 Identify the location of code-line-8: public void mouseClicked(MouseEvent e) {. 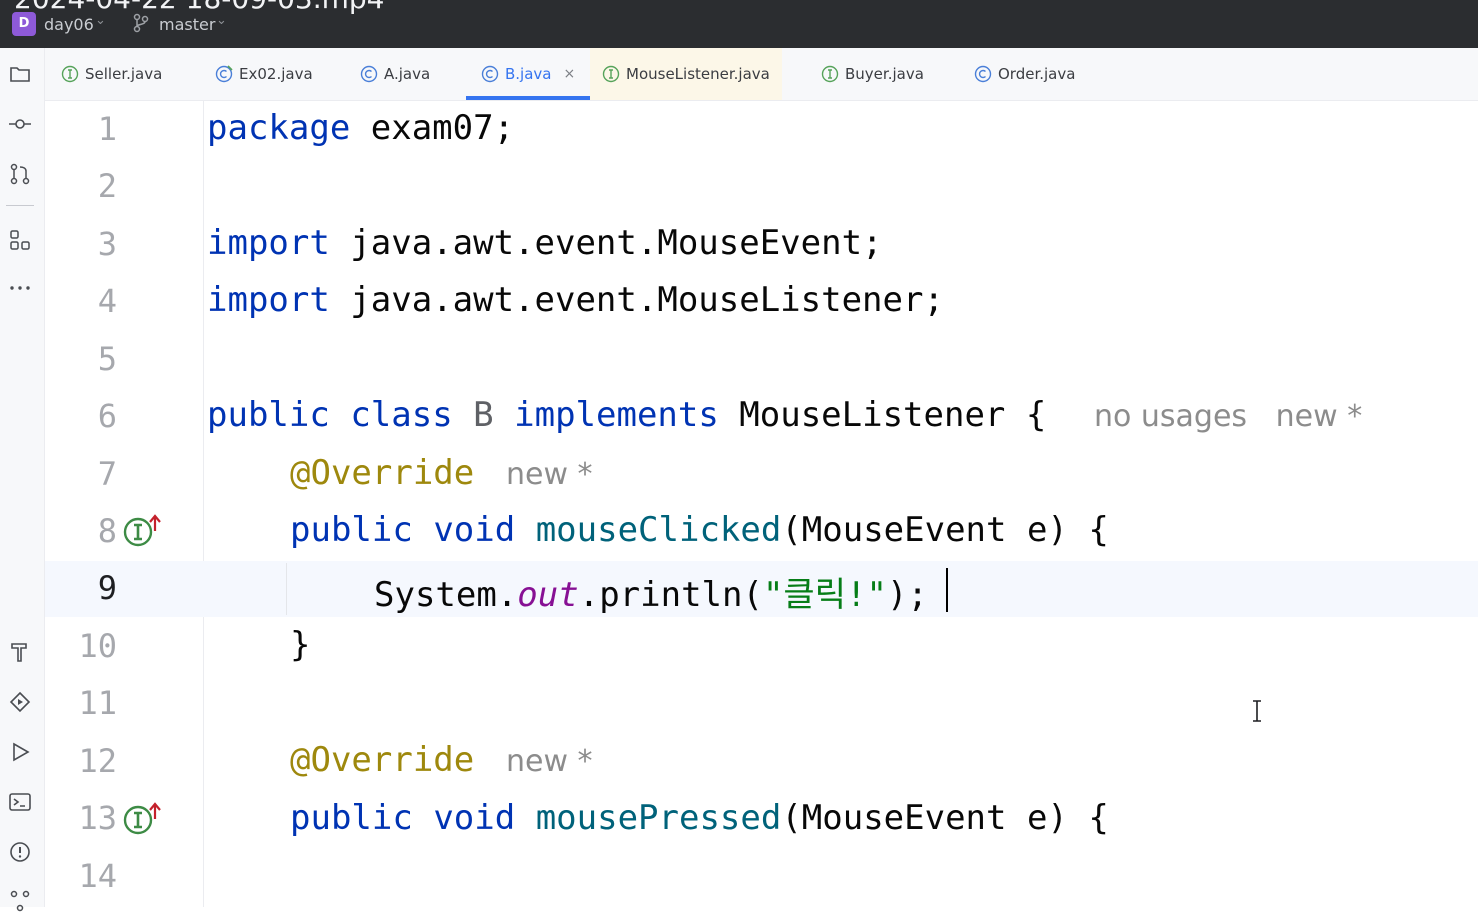
(699, 530).